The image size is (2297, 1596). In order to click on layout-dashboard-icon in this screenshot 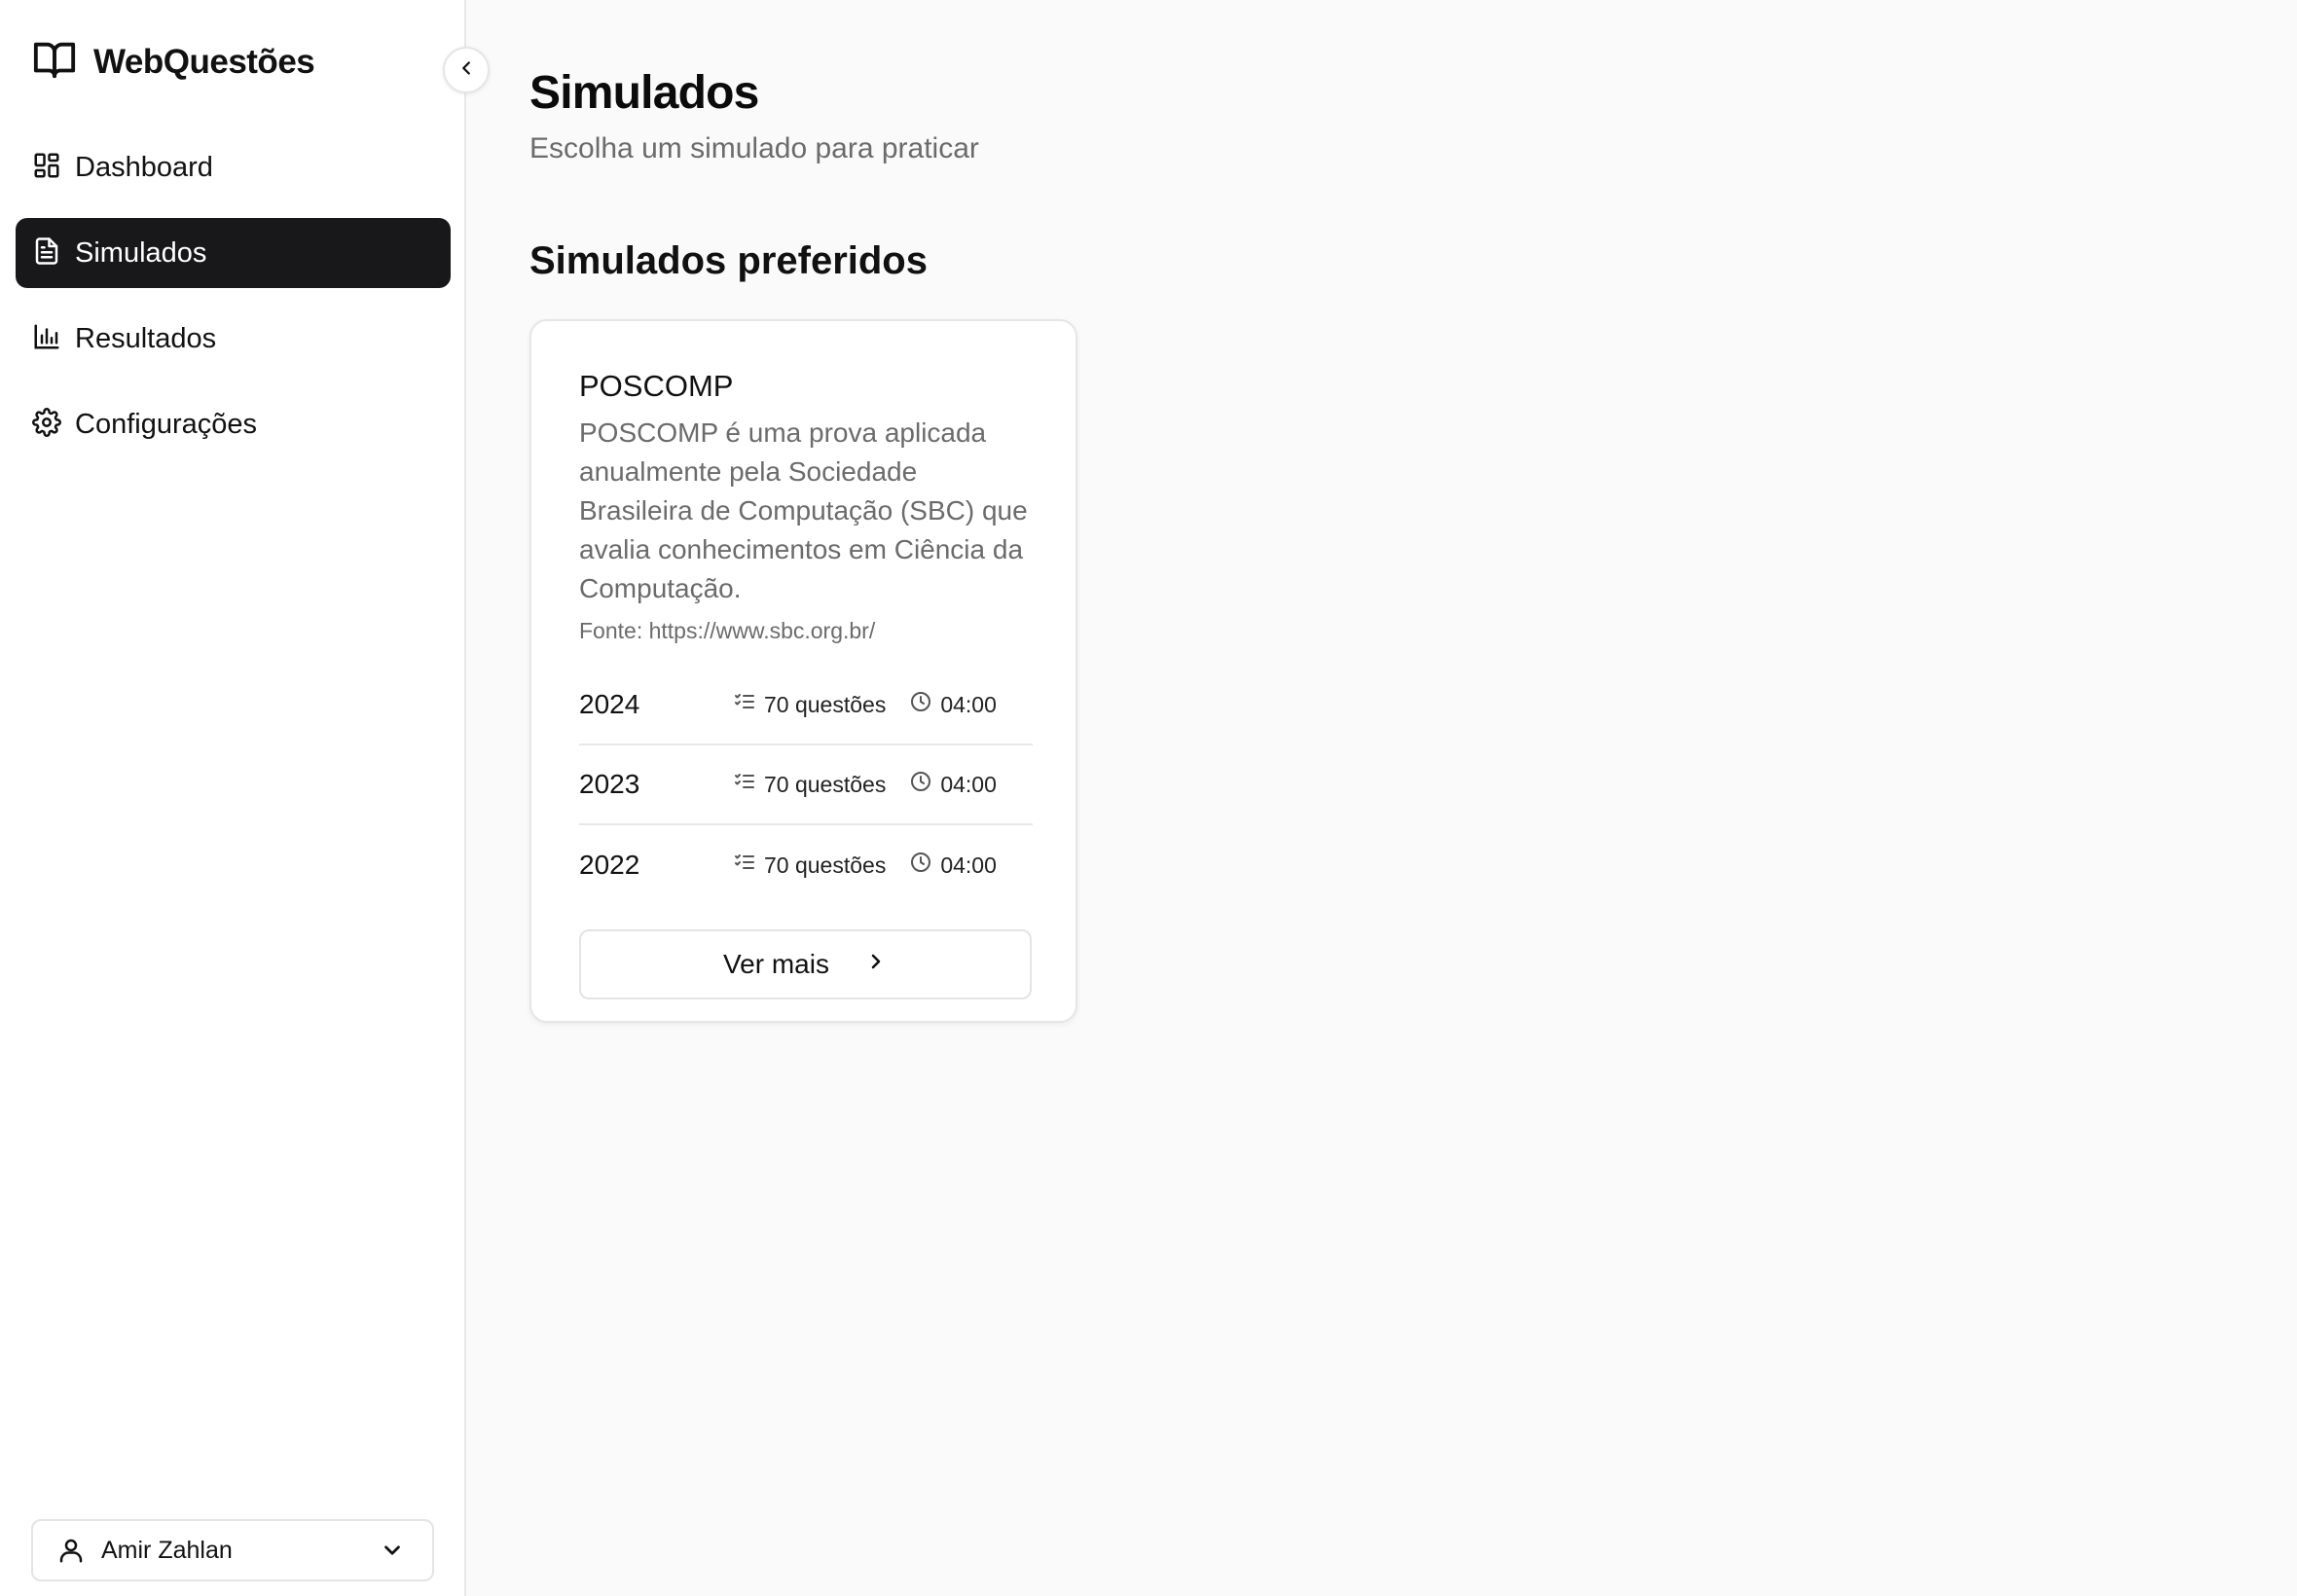, I will do `click(46, 168)`.